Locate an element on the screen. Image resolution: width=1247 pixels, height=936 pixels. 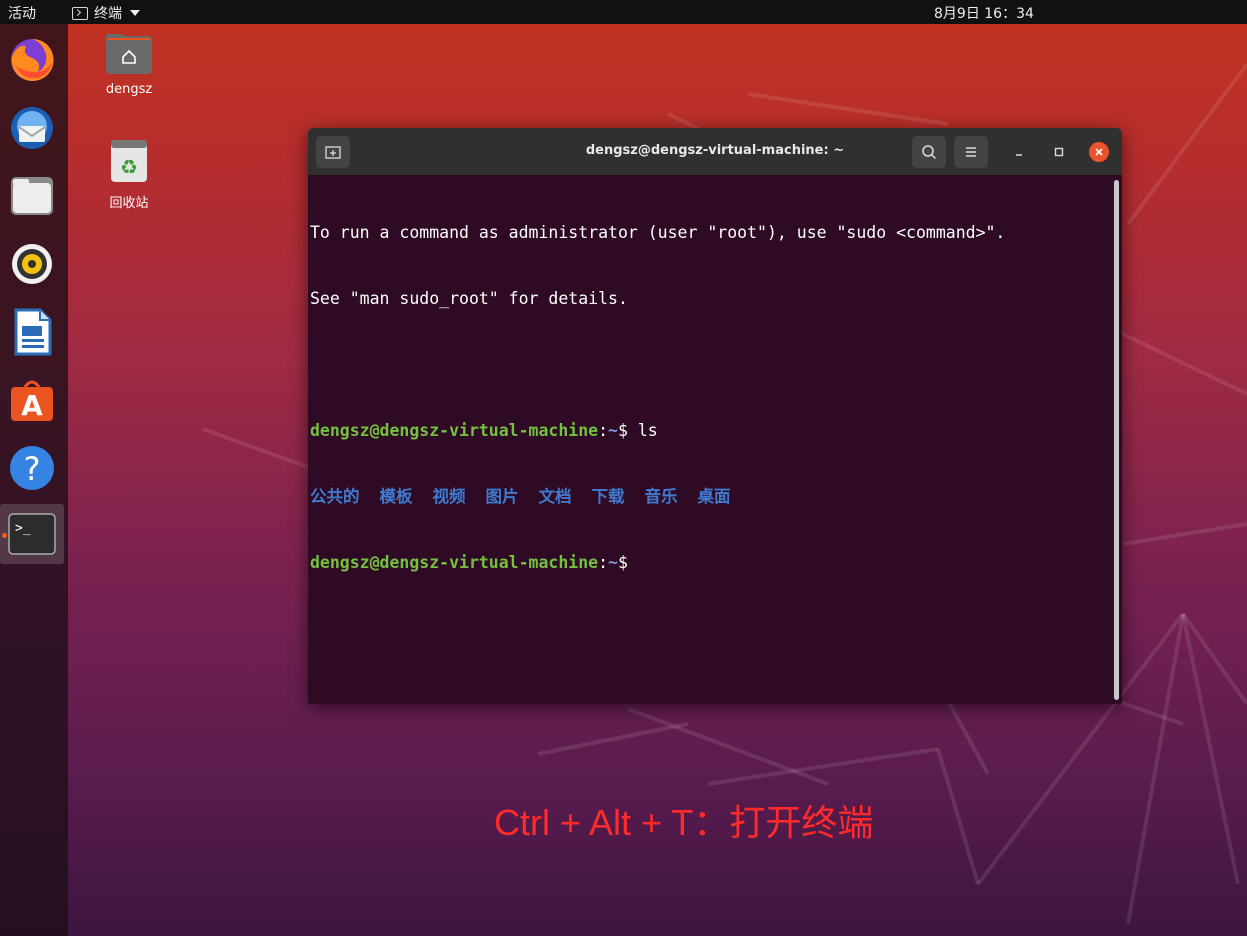
software-icon: A is located at coordinates (32, 401).